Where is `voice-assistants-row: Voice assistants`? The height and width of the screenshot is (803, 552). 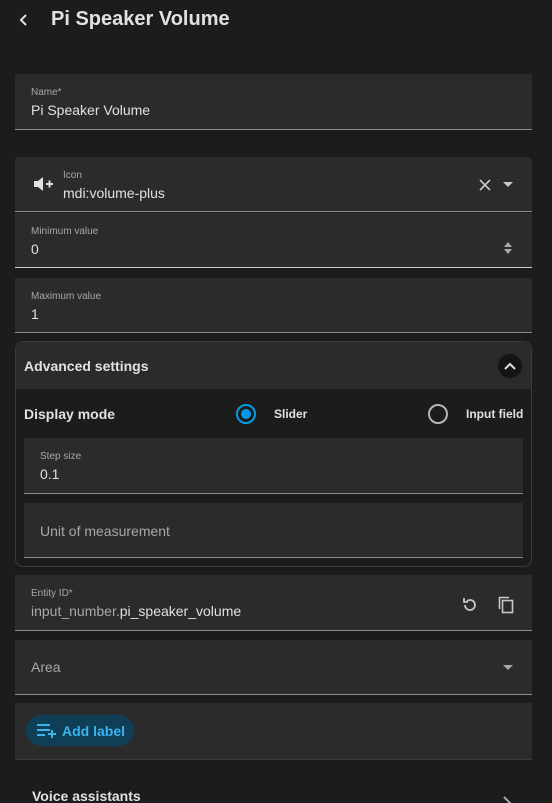
voice-assistants-row: Voice assistants is located at coordinates (273, 790).